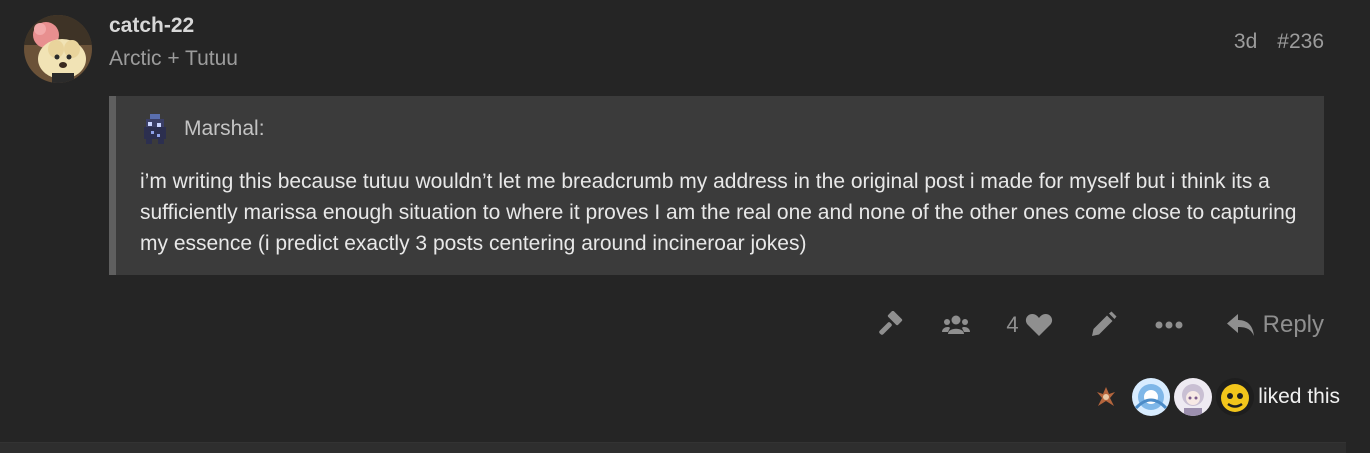 This screenshot has height=453, width=1370. I want to click on user-avatar, so click(58, 49).